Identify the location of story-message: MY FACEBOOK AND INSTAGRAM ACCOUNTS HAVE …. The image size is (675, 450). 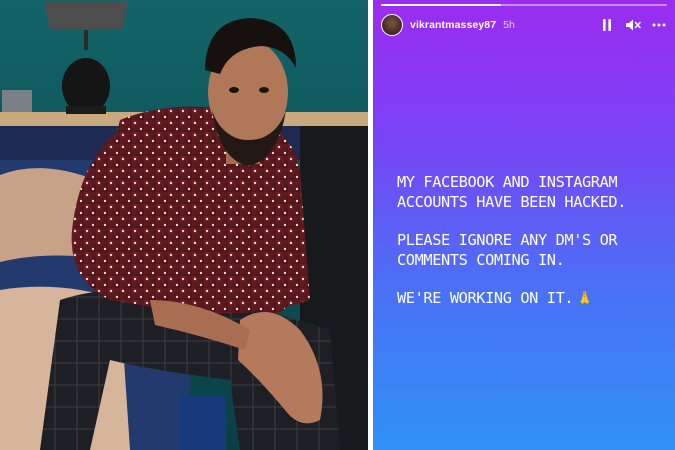
(526, 249).